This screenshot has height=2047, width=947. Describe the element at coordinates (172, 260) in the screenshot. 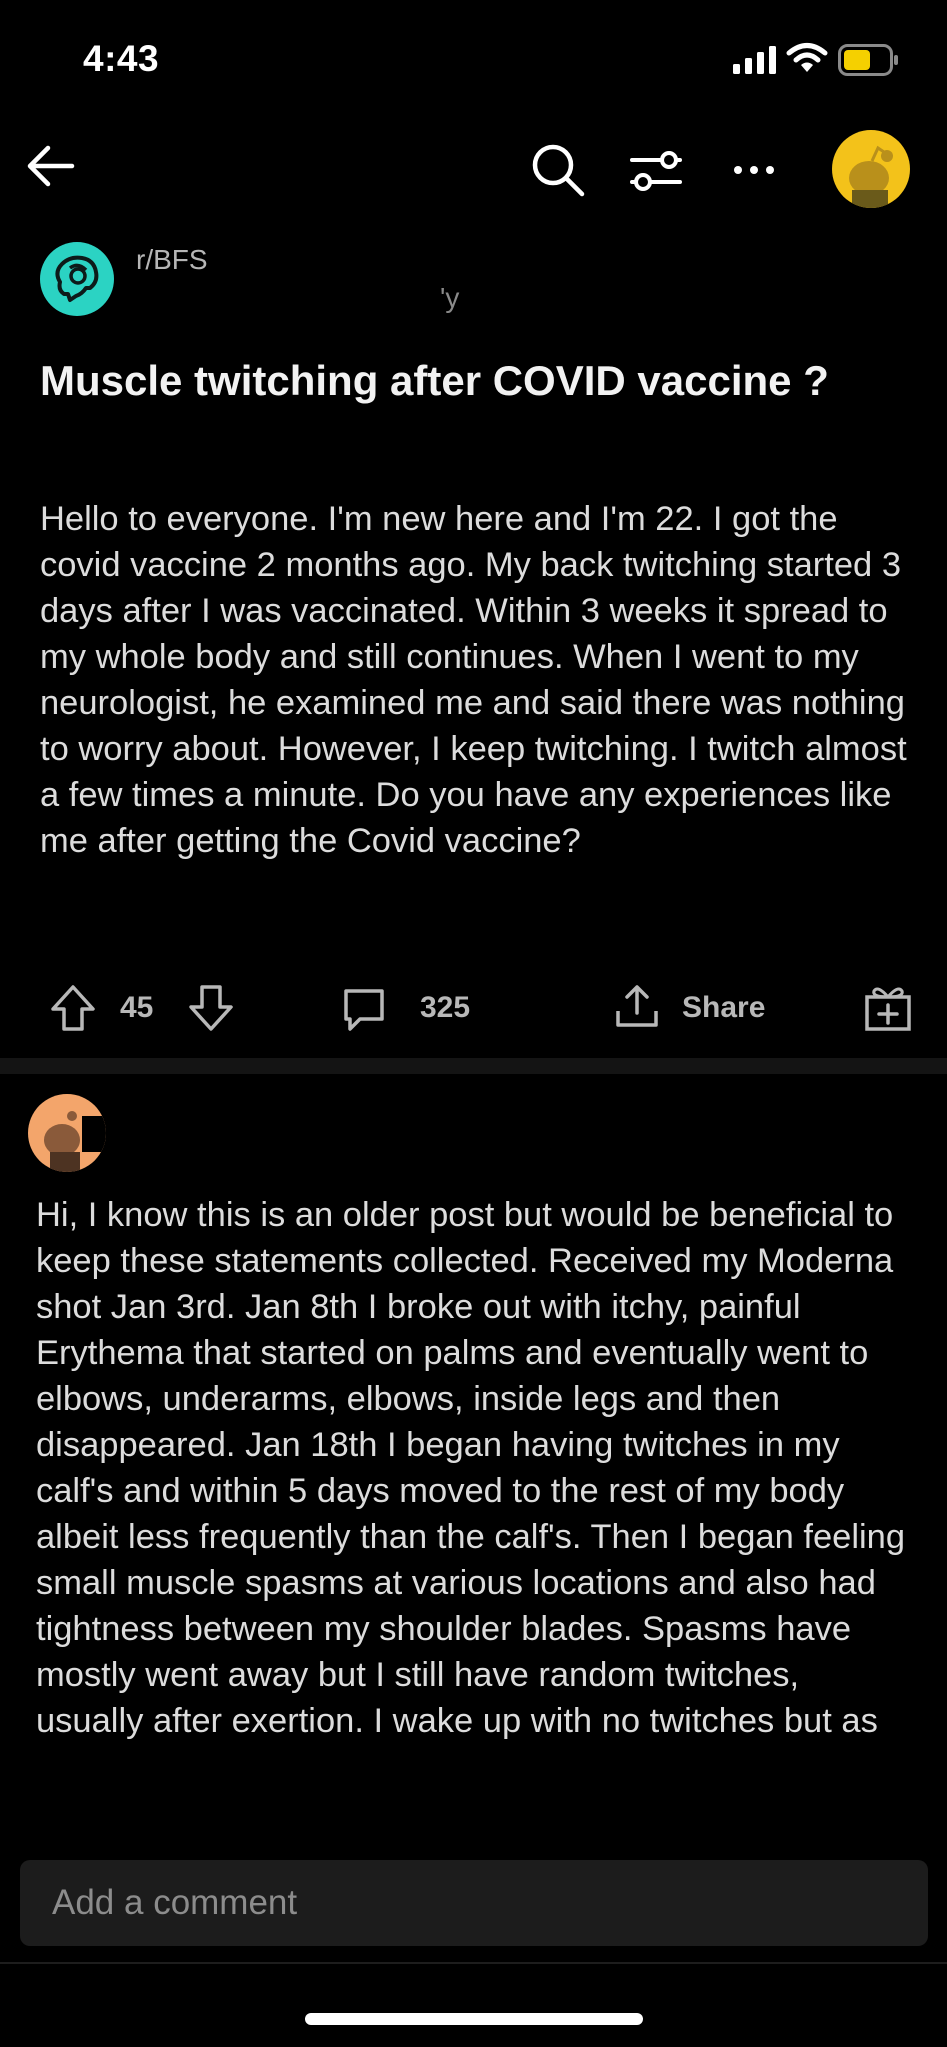

I see `subreddit-name: r/BFS` at that location.